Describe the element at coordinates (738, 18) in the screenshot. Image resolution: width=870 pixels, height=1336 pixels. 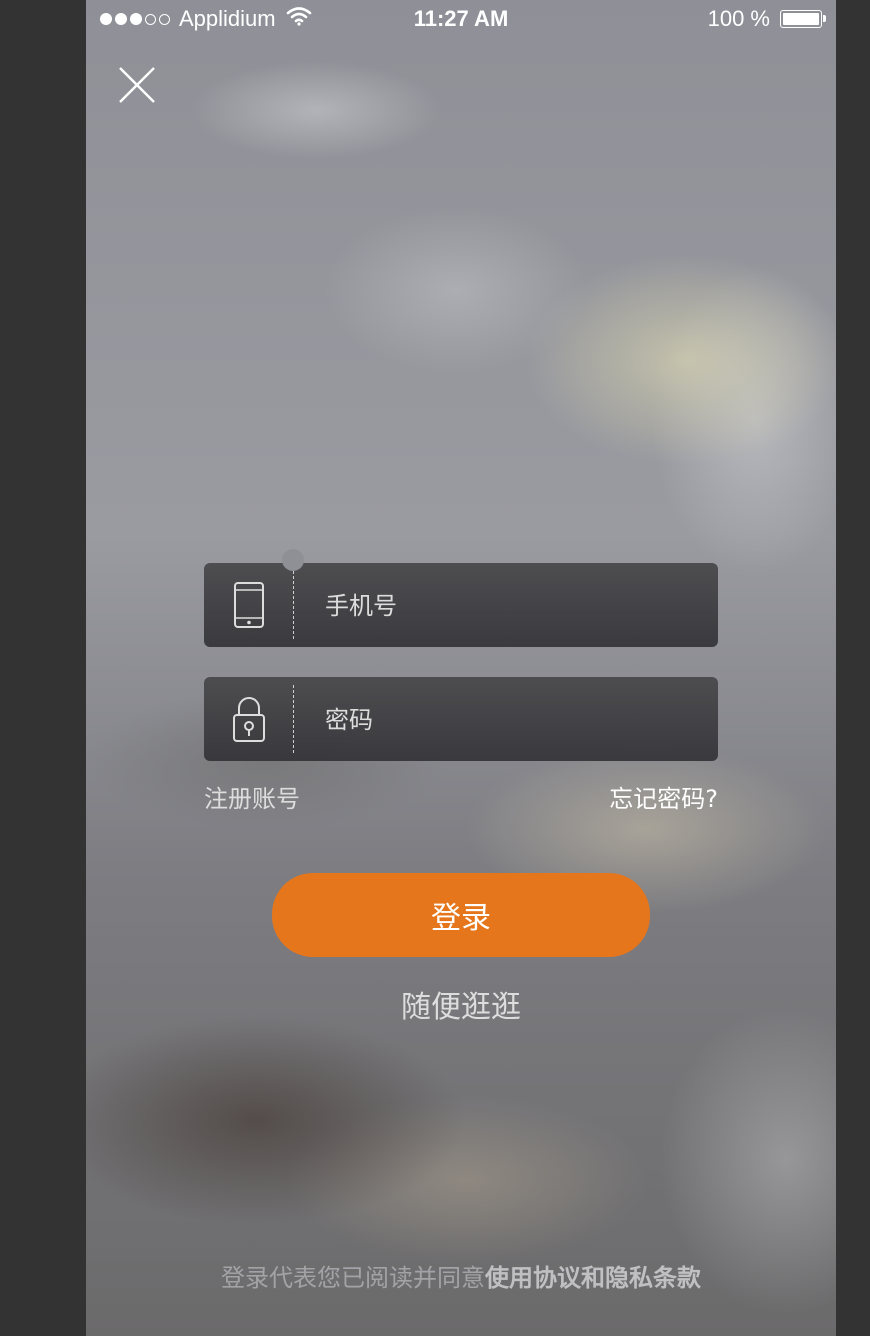
I see `battery-percent: 100 %` at that location.